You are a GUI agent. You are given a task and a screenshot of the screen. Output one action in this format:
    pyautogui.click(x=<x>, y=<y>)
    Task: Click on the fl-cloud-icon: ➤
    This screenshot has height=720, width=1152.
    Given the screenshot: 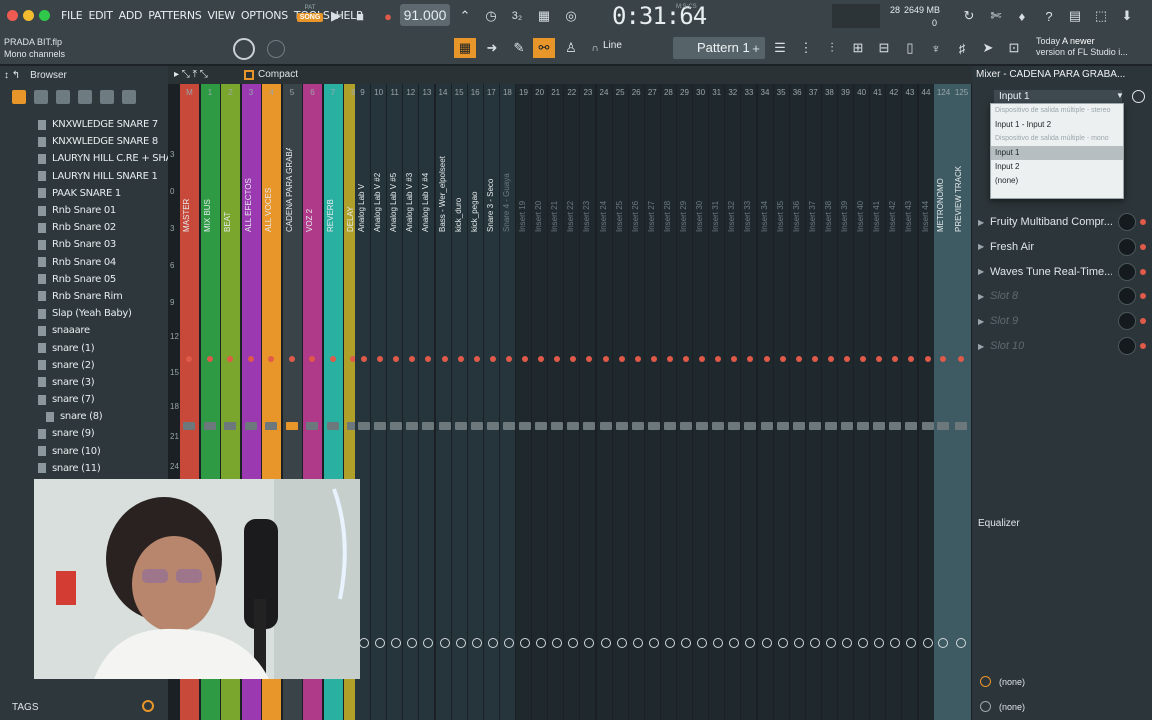 What is the action you would take?
    pyautogui.click(x=988, y=48)
    